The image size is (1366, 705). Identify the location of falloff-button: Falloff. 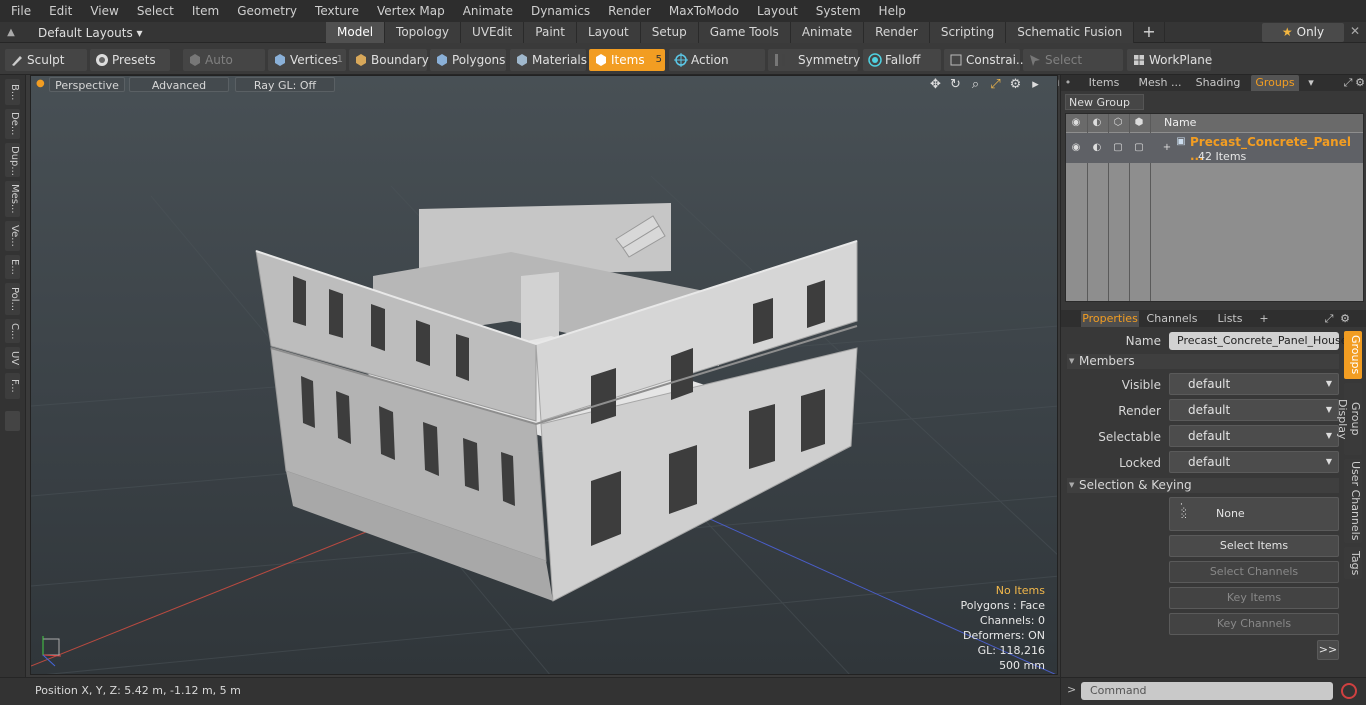
(902, 60).